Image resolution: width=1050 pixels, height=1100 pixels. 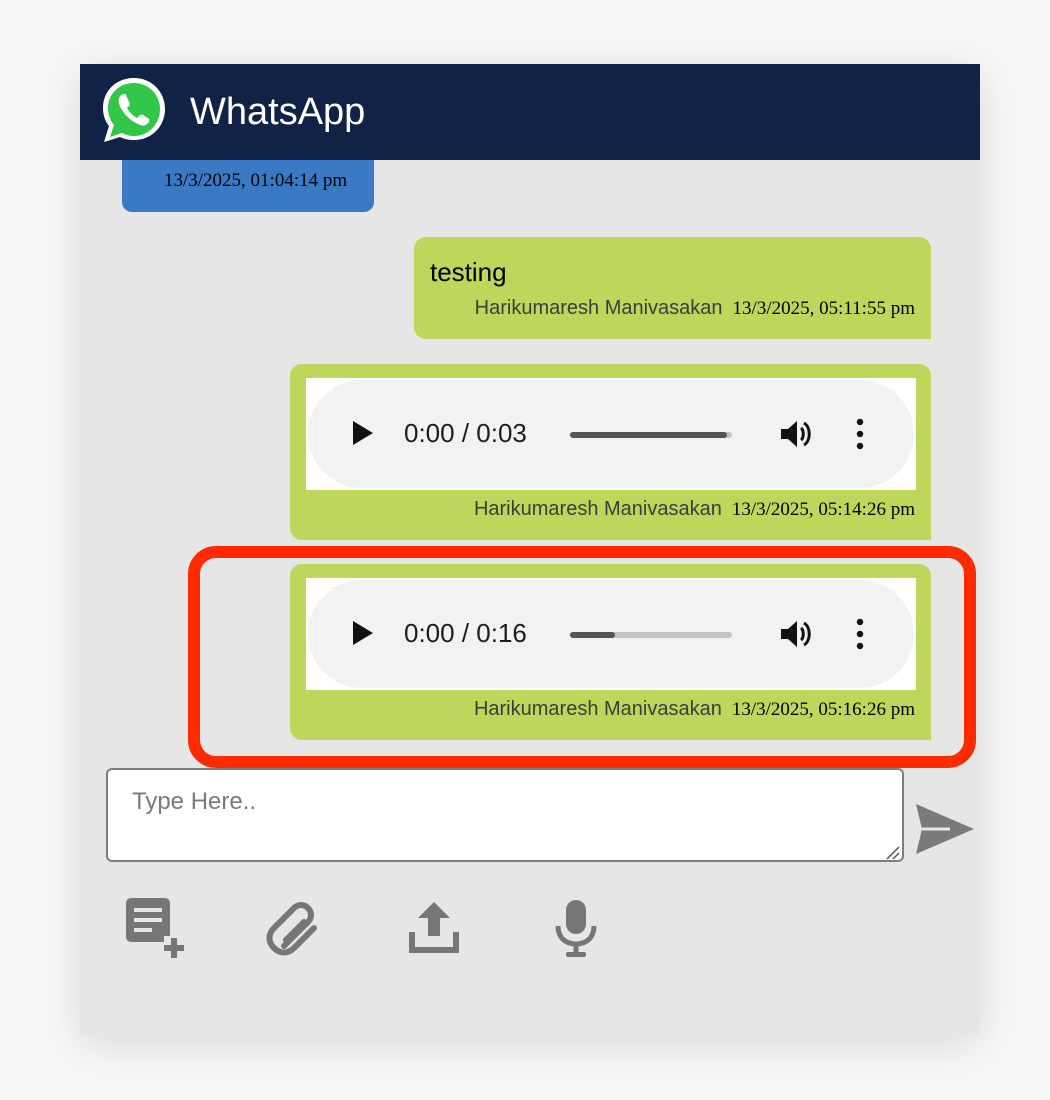 I want to click on message-bubble-incoming: 13/3/2025, 01:04:14 pm, so click(x=248, y=186).